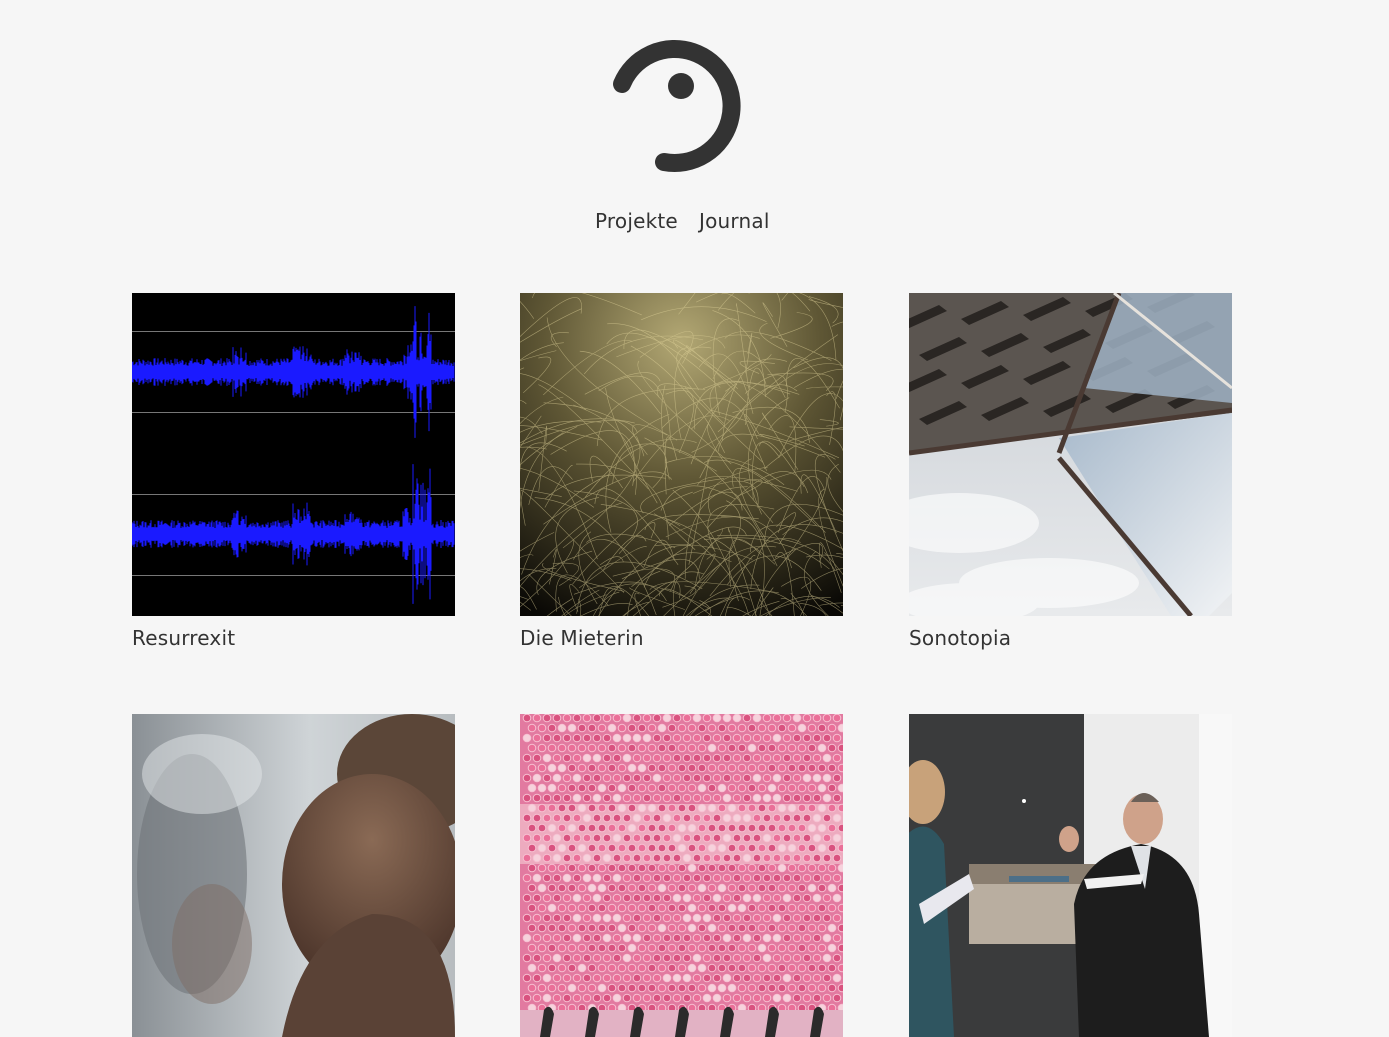 Image resolution: width=1389 pixels, height=1037 pixels. I want to click on project-tile-sonotopia: Sonotopia, so click(1070, 471).